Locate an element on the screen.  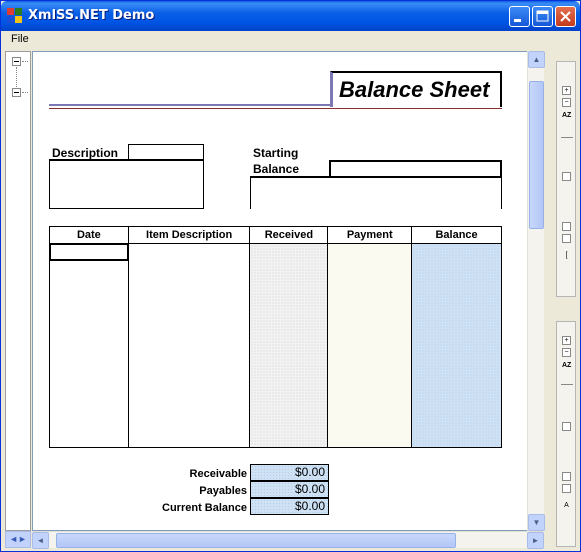
property-panel: + − AZ [ + − AZ A is located at coordinates (565, 299).